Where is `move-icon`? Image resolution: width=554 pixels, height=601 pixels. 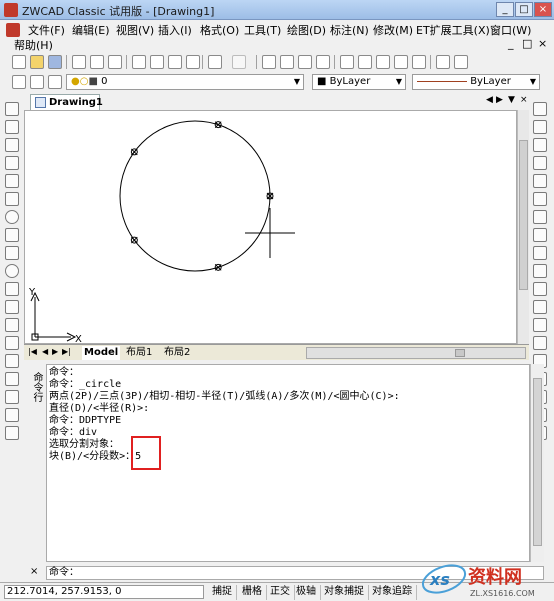
move-icon is located at coordinates (540, 199).